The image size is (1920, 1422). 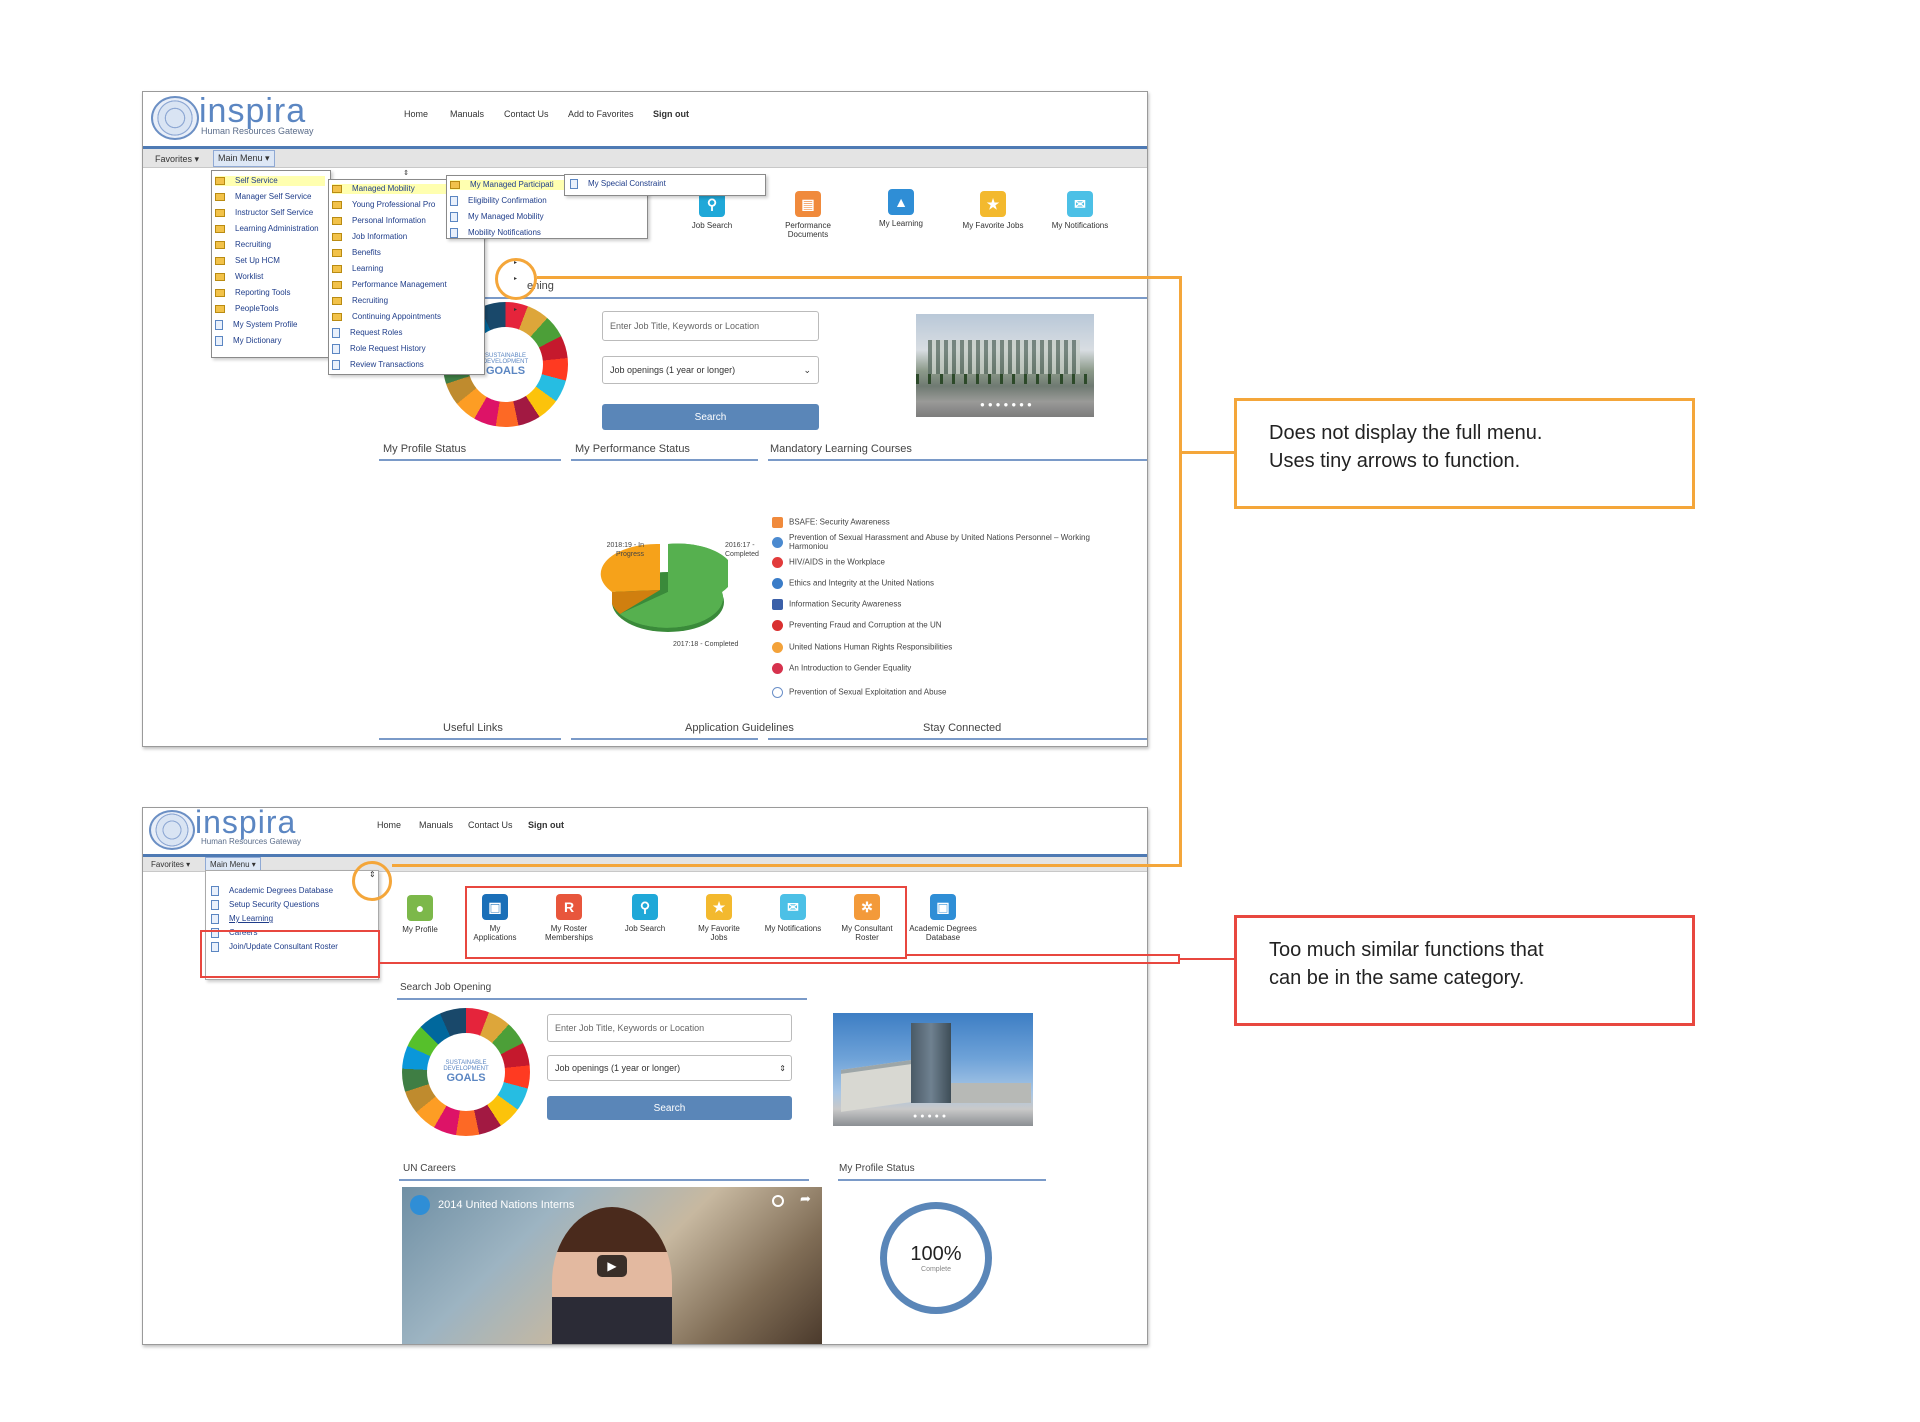 I want to click on menu-item: Request Roles, so click(x=367, y=333).